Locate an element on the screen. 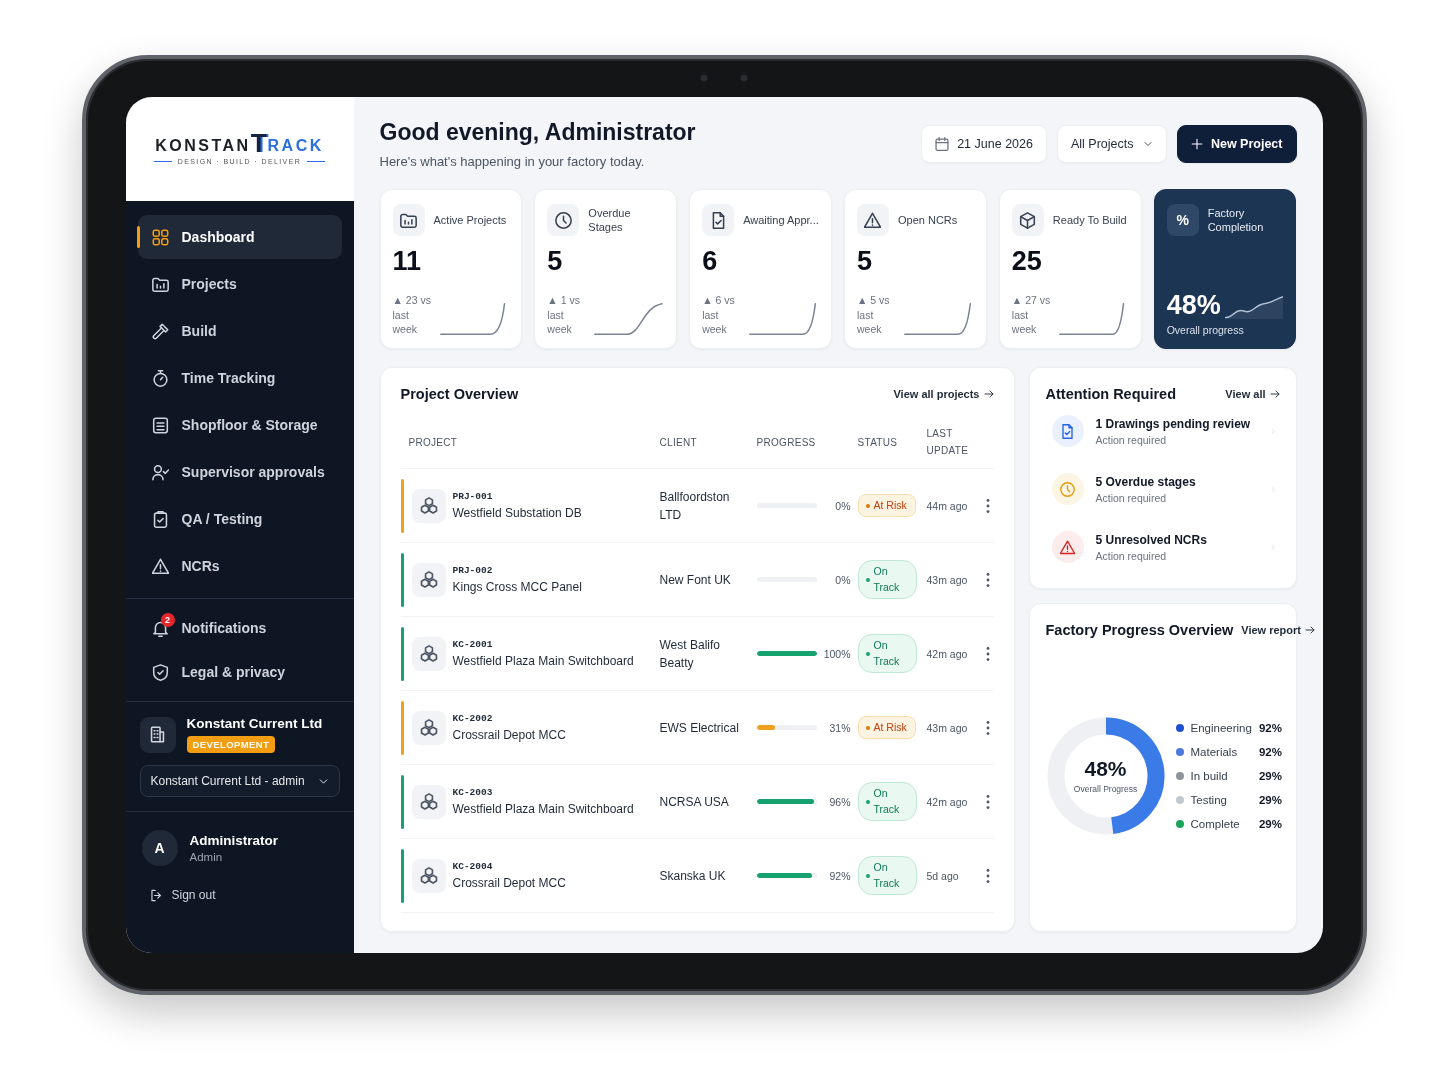 The width and height of the screenshot is (1448, 1086). project-code: PRJ-001 is located at coordinates (473, 496).